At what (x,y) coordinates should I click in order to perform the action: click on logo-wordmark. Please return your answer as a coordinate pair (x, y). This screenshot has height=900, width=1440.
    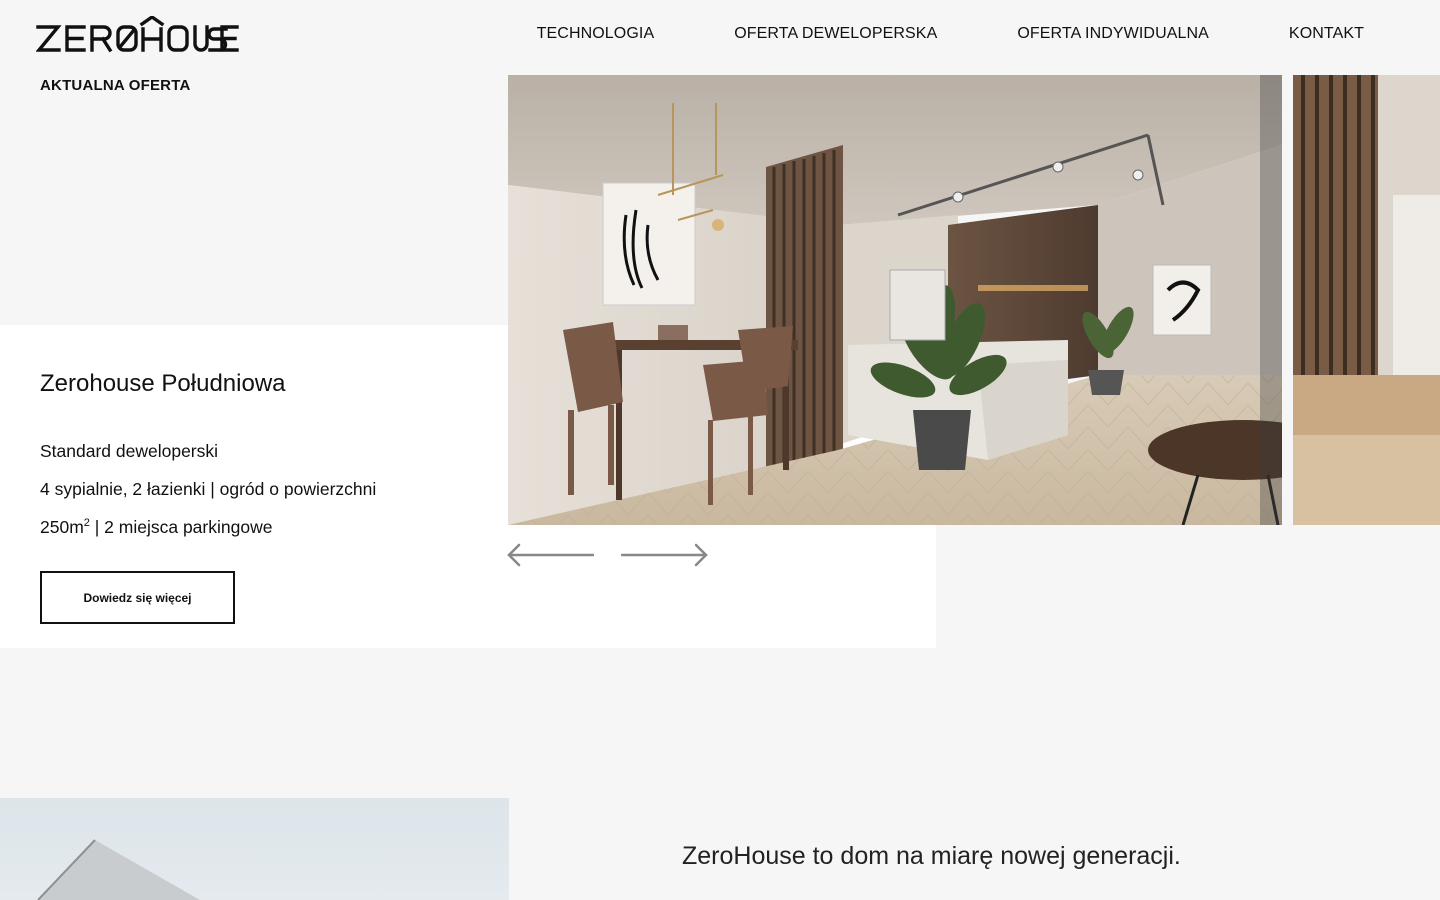
    Looking at the image, I should click on (137, 34).